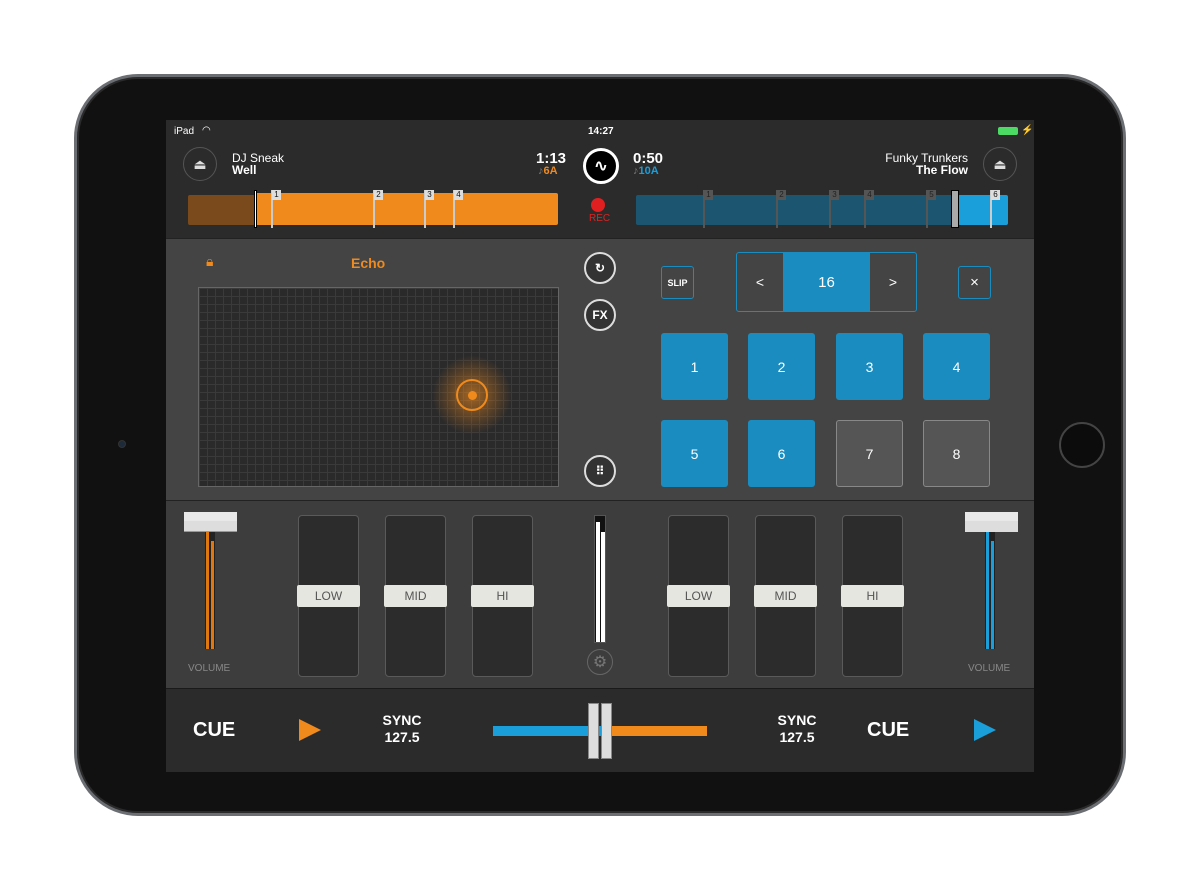  I want to click on deck-b-info: Funky Trunkers The Flow, so click(926, 164).